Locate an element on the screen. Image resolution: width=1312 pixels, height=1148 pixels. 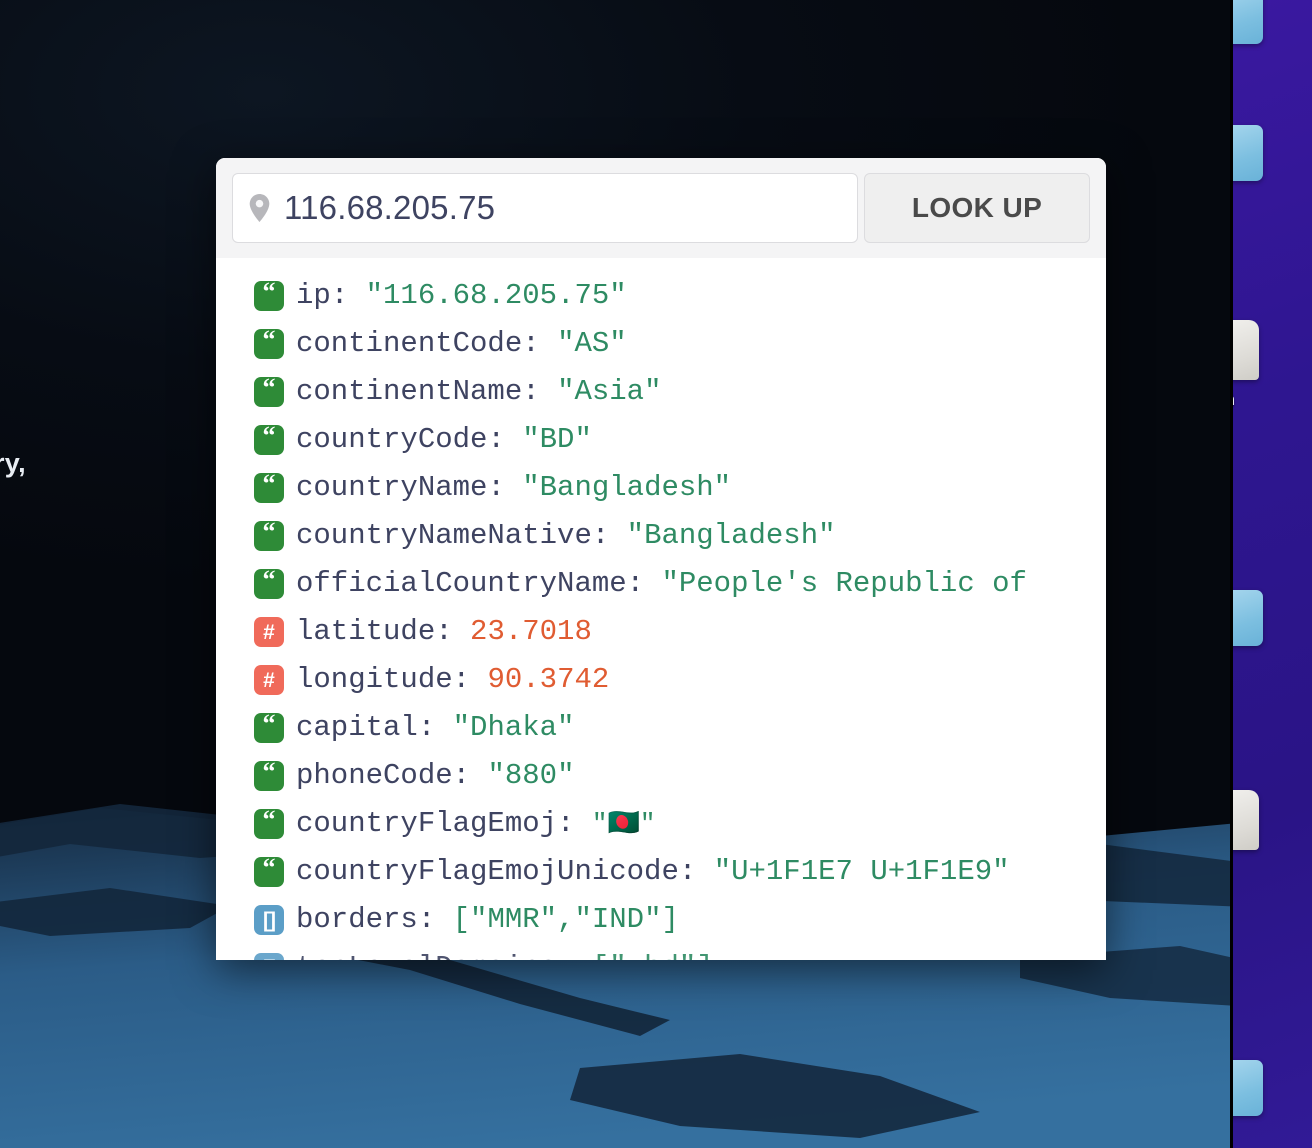
map-pin-icon is located at coordinates (259, 208).